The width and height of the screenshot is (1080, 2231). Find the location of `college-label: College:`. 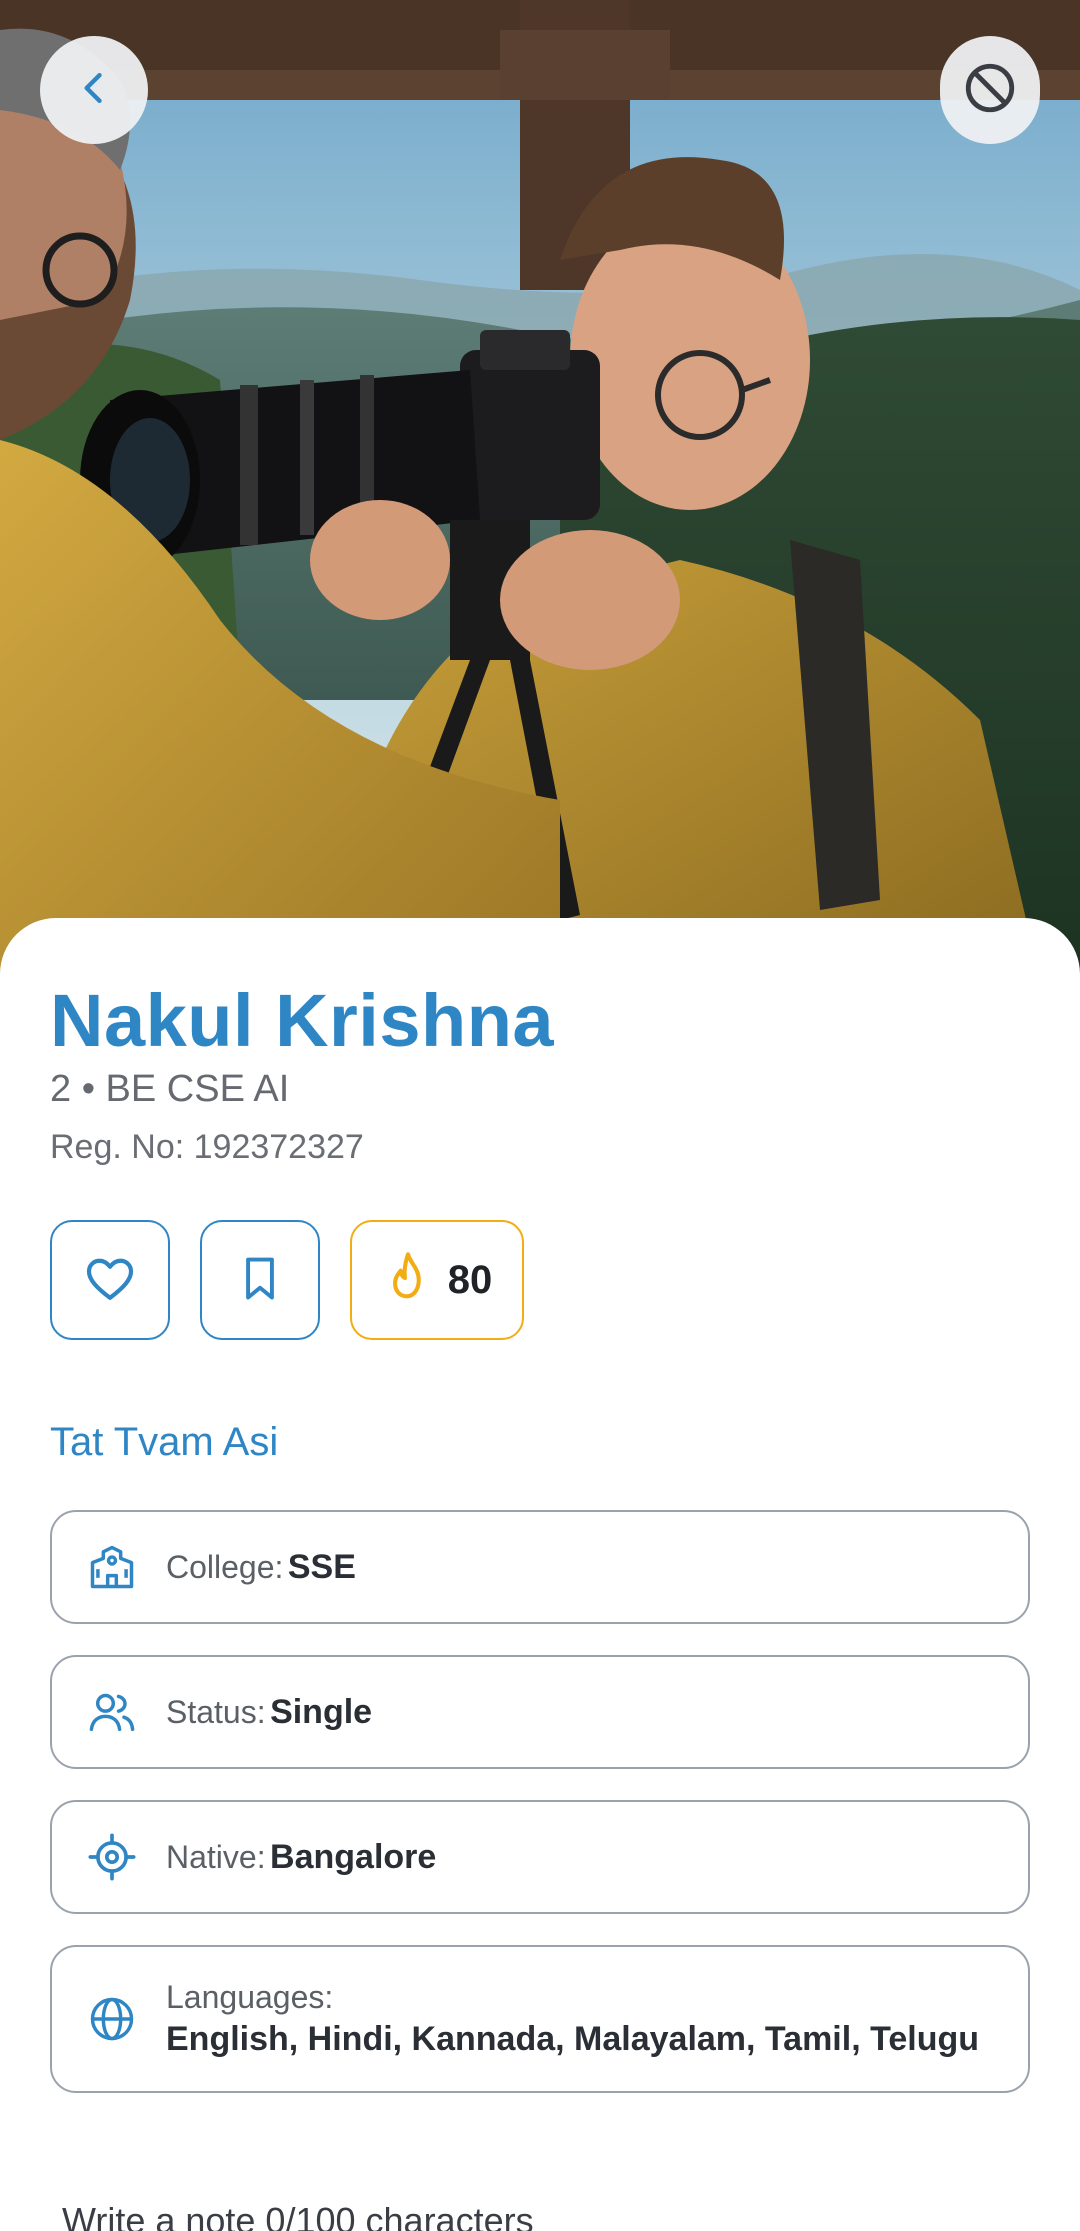

college-label: College: is located at coordinates (225, 1566).